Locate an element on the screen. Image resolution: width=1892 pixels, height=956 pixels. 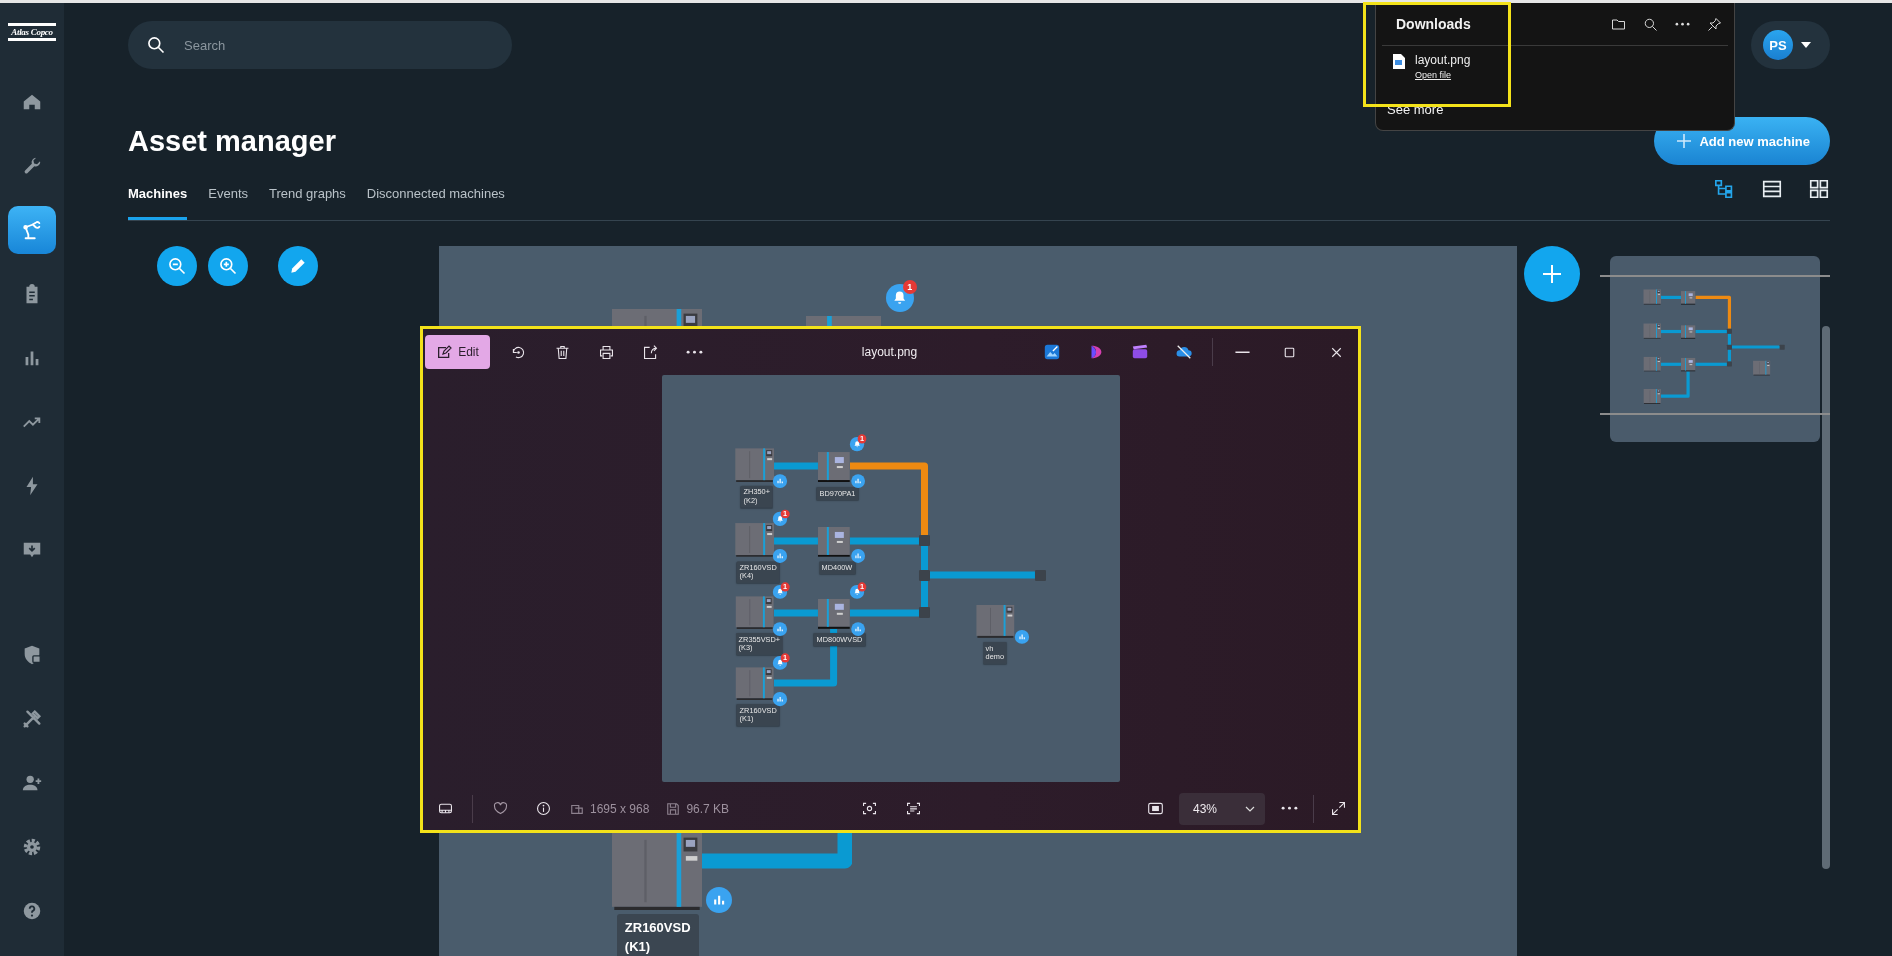
grid-view-button is located at coordinates (1819, 189).